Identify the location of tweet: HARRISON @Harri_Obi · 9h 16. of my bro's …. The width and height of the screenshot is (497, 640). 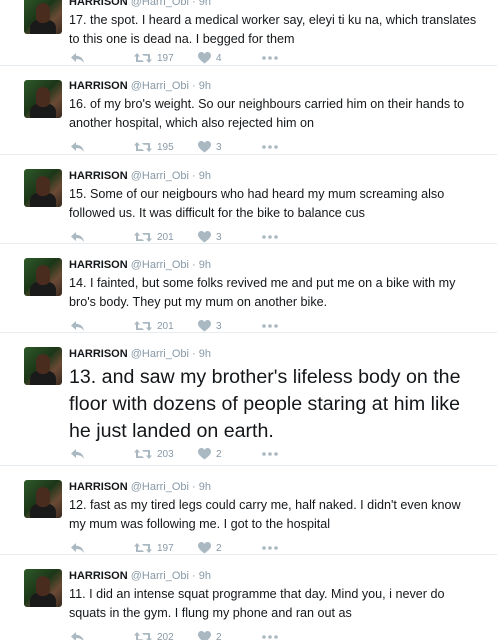
(248, 111).